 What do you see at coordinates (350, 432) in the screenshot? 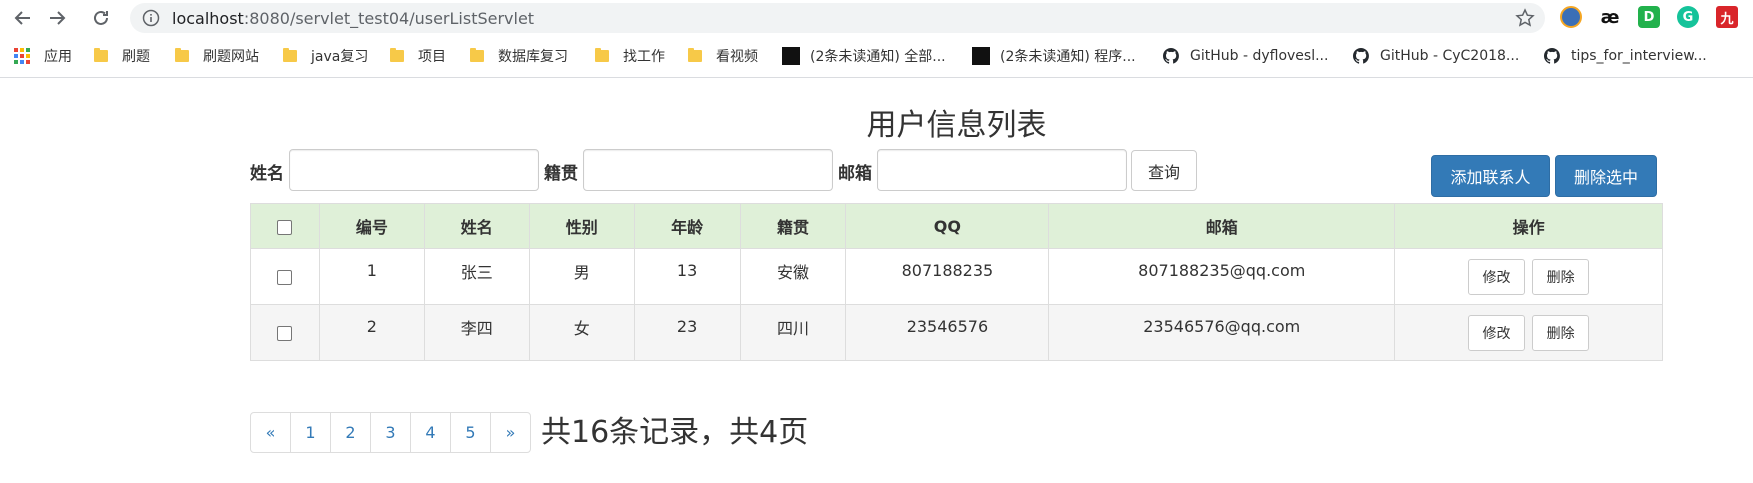
I see `pagination-page-2: 2` at bounding box center [350, 432].